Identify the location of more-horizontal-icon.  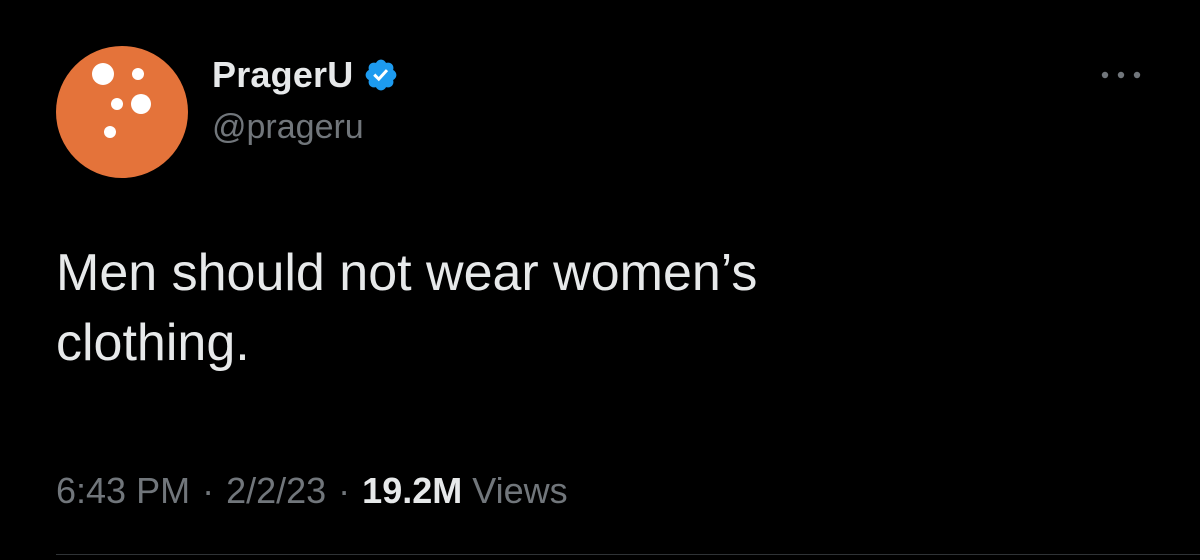
(1121, 75).